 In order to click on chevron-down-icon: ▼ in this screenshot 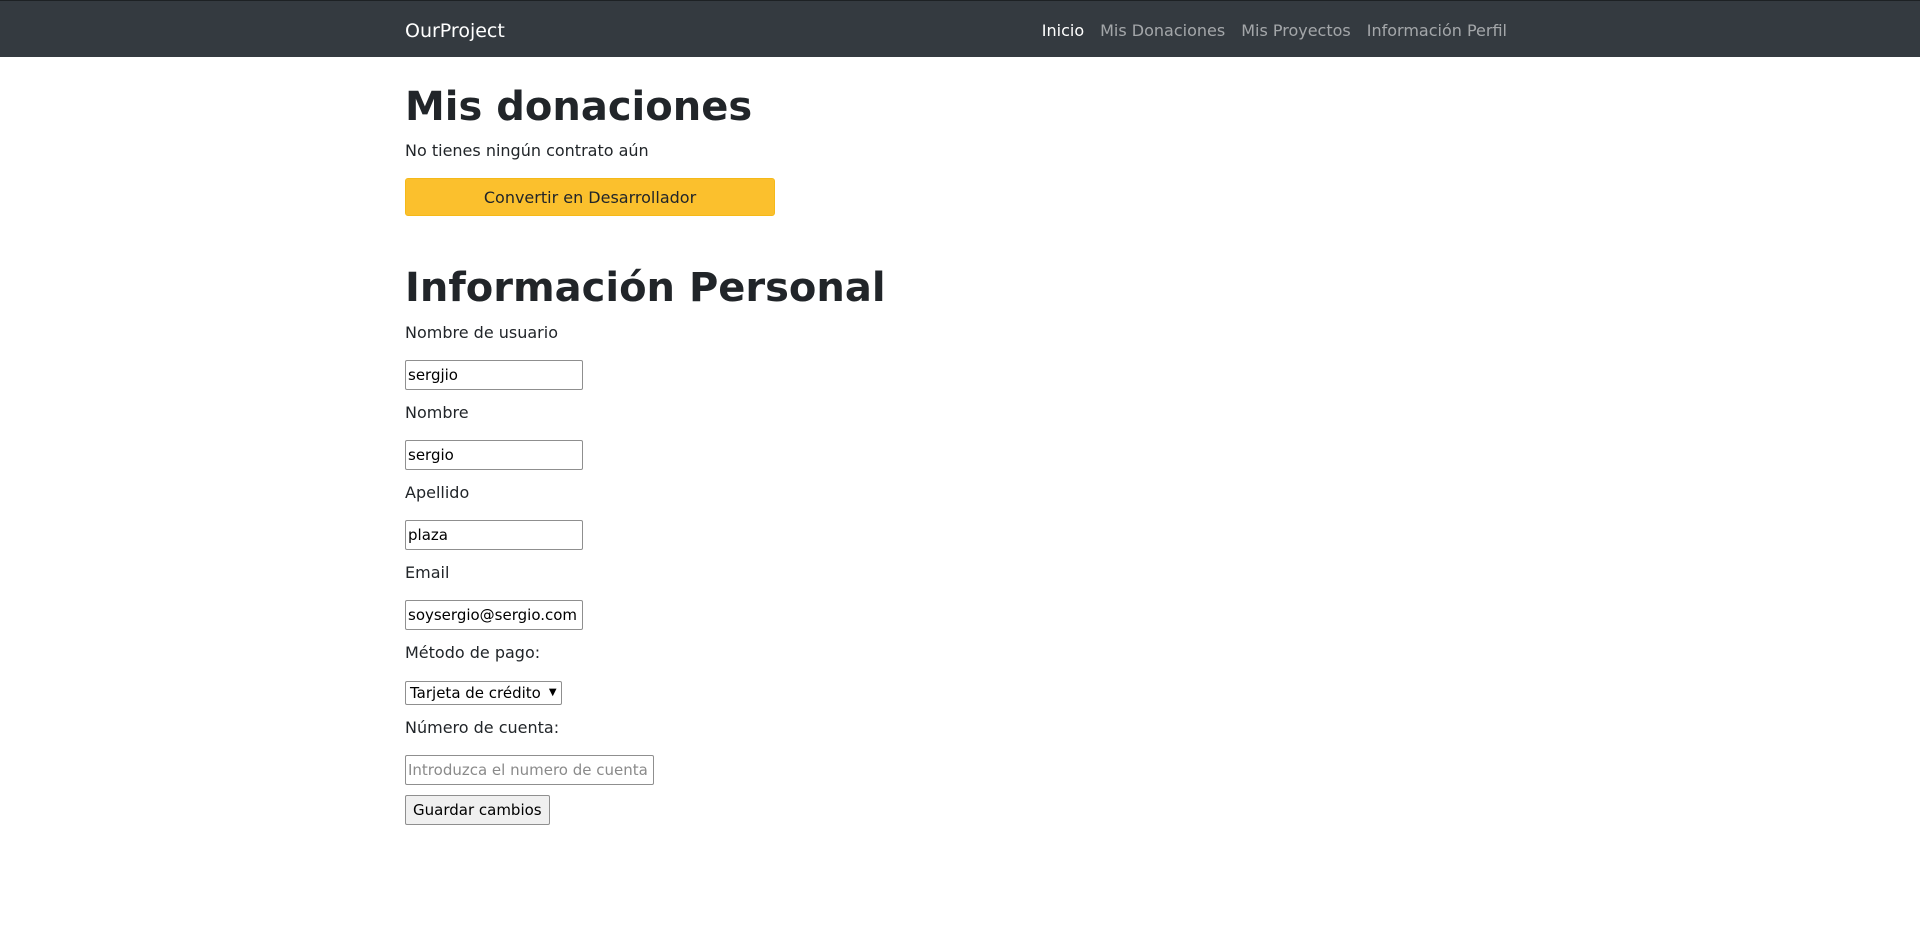, I will do `click(552, 692)`.